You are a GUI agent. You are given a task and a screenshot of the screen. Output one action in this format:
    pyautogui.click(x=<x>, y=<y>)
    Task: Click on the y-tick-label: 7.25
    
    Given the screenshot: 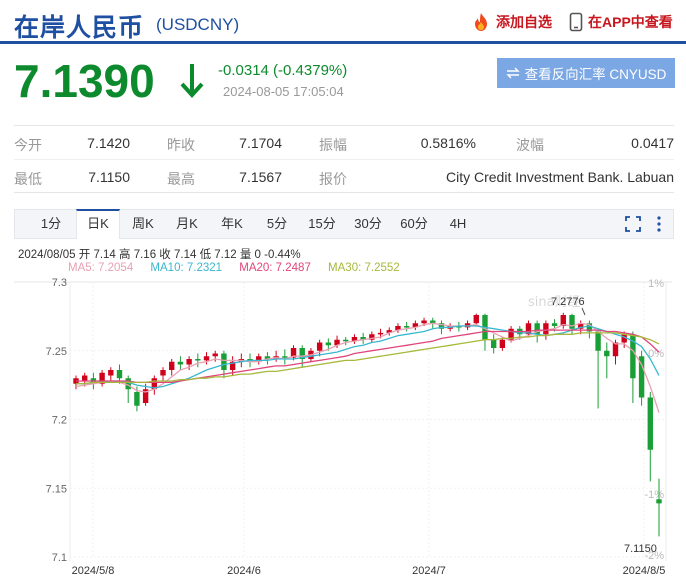 What is the action you would take?
    pyautogui.click(x=56, y=352)
    